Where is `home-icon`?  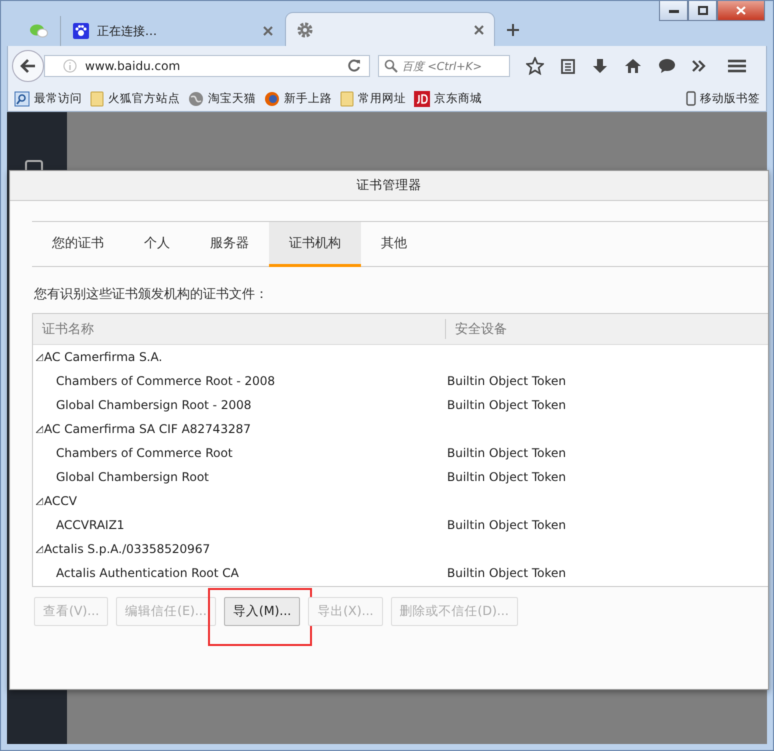
home-icon is located at coordinates (633, 66).